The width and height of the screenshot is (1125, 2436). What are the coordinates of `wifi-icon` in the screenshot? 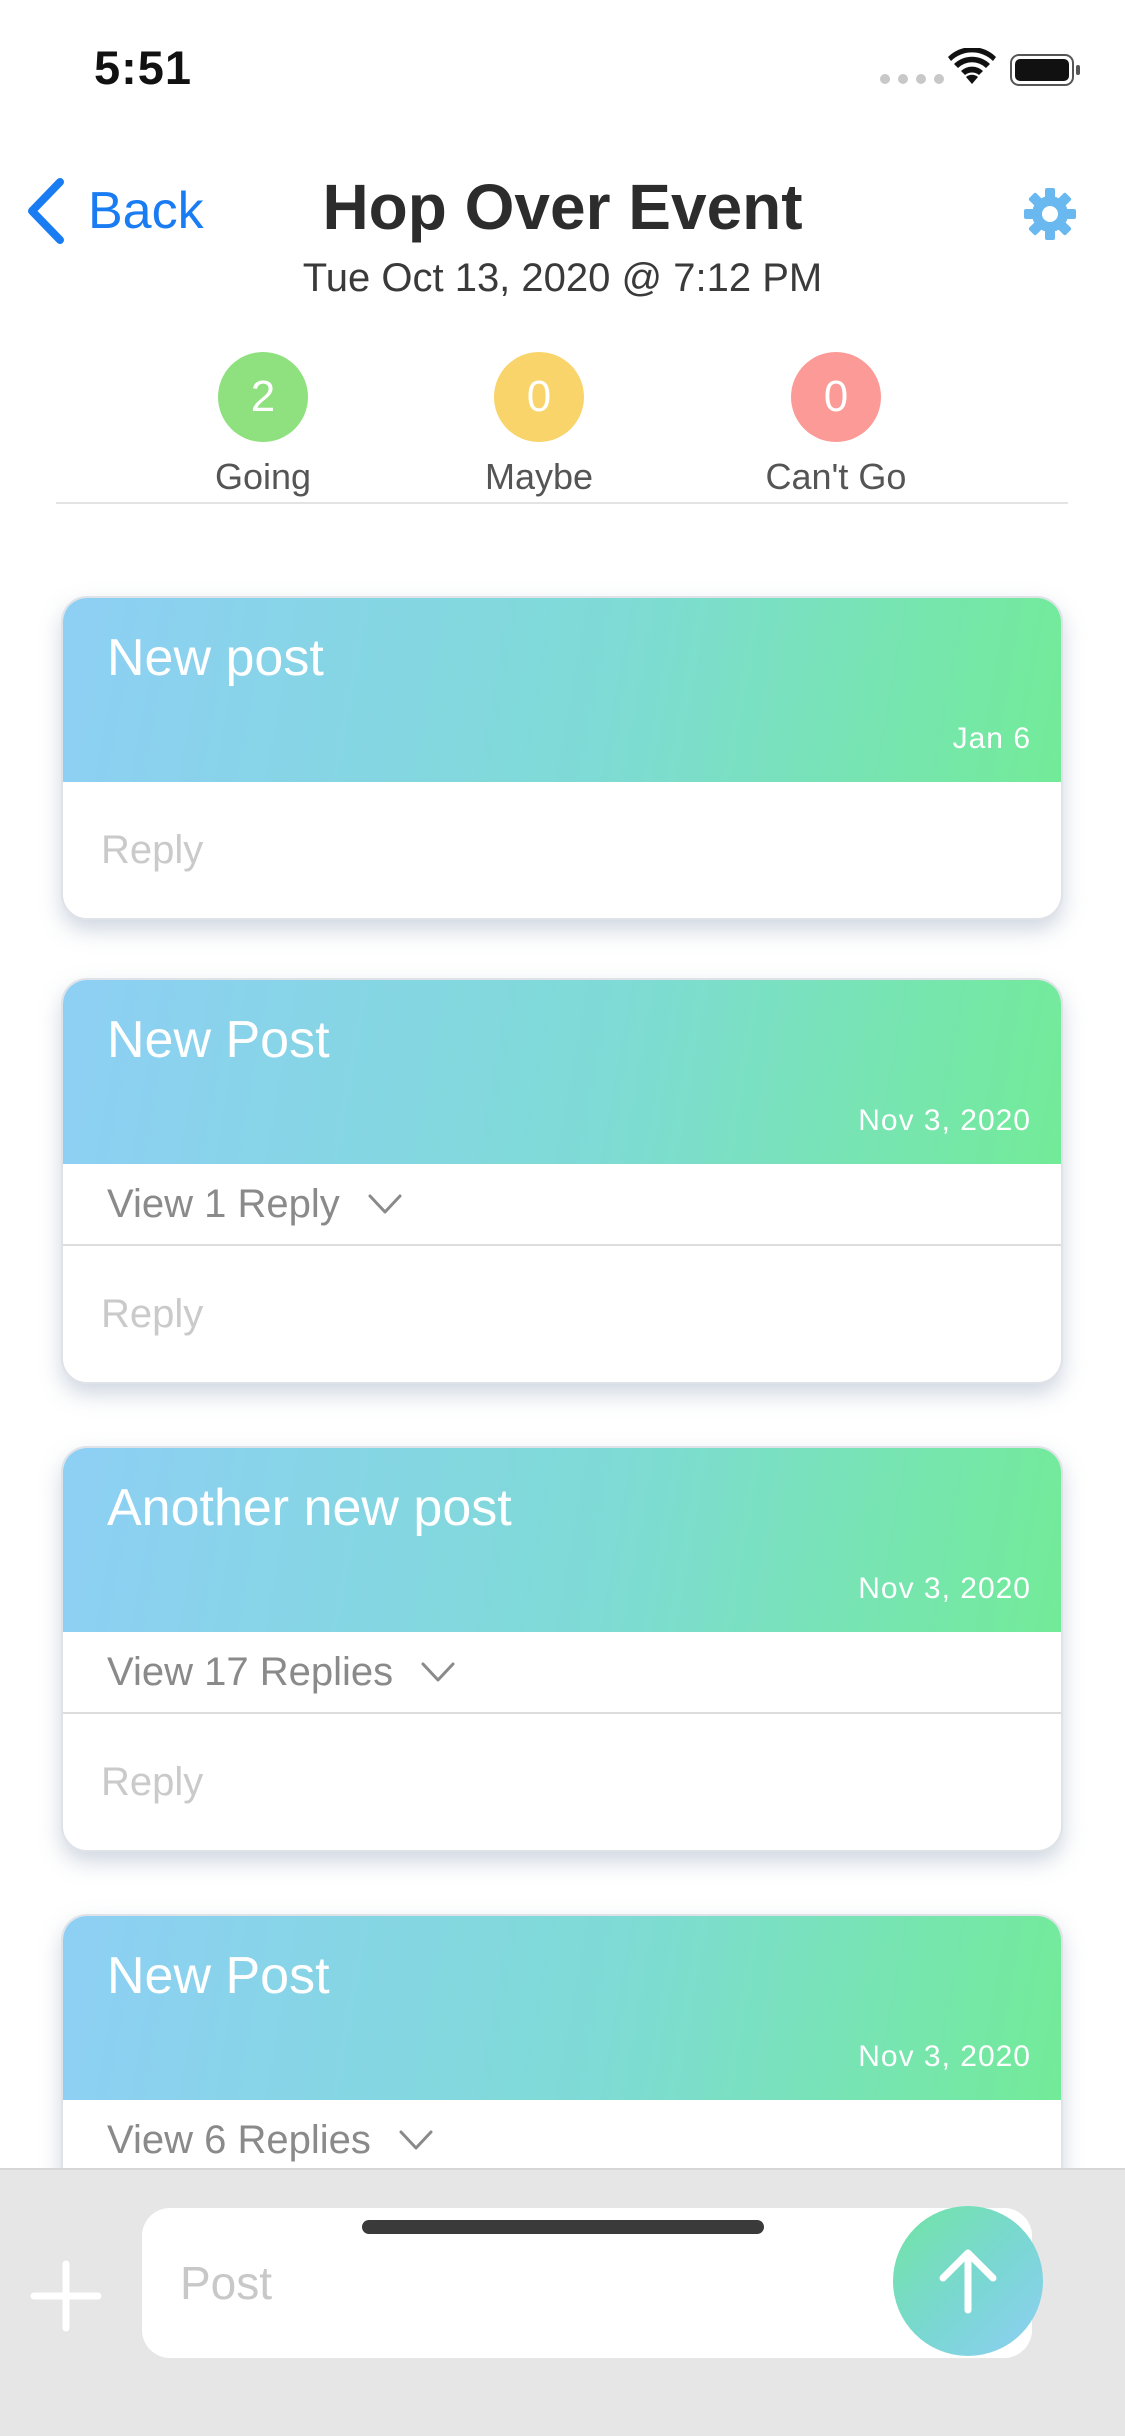 It's located at (972, 66).